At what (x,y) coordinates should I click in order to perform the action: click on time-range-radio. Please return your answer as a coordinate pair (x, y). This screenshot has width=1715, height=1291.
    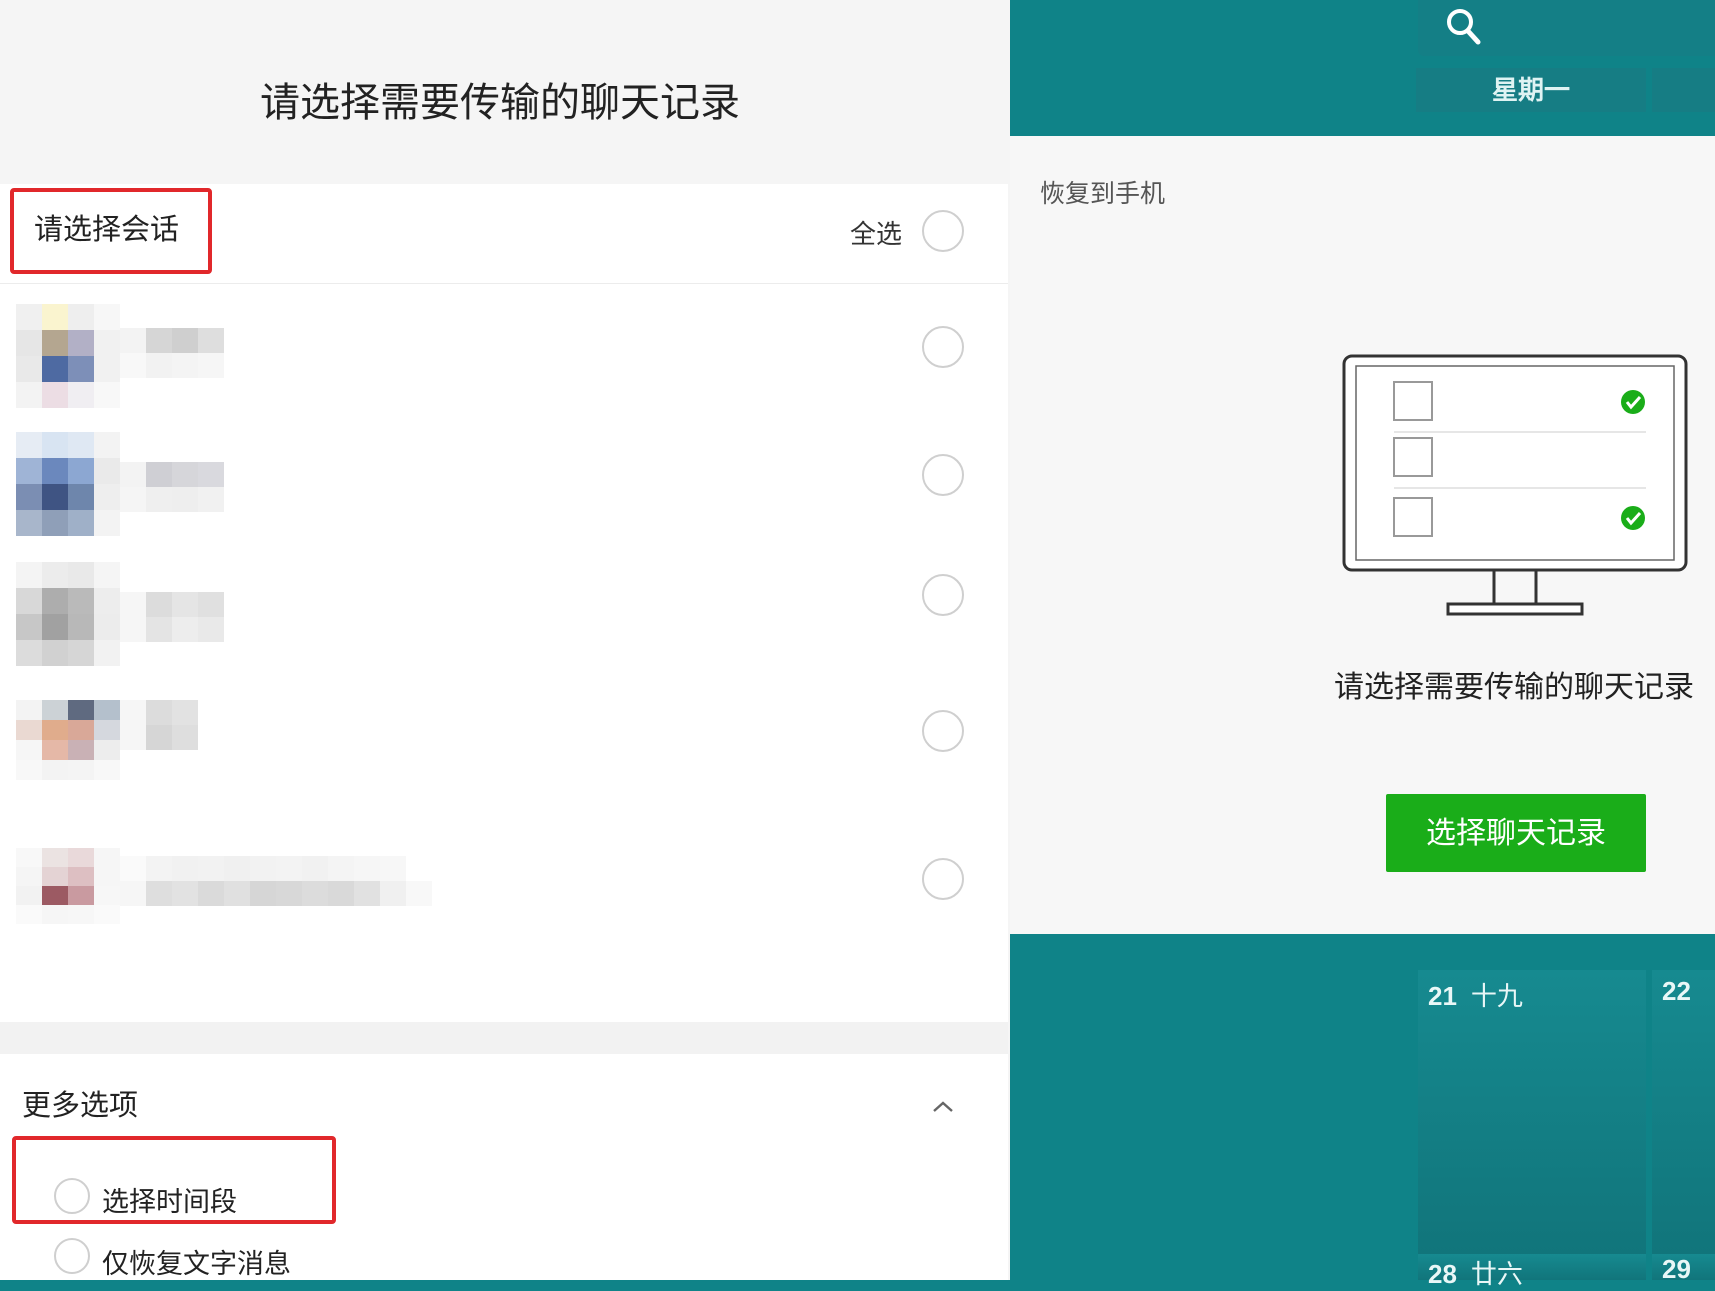
    Looking at the image, I should click on (72, 1196).